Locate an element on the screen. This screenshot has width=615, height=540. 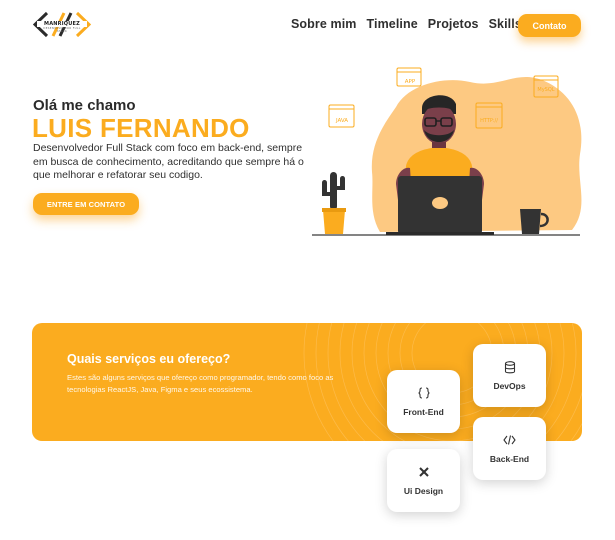
service-card-label: Back-End is located at coordinates (509, 459).